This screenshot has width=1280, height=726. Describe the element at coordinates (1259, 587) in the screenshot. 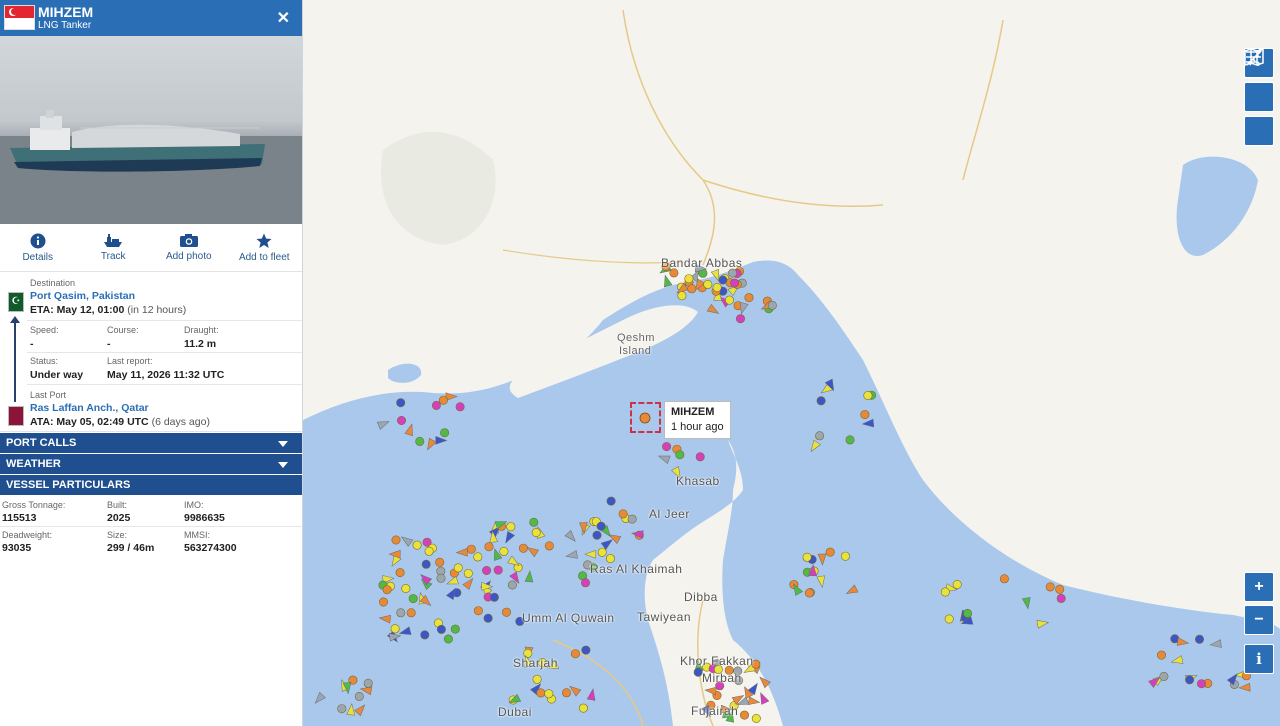

I see `zoom-in-button: +` at that location.